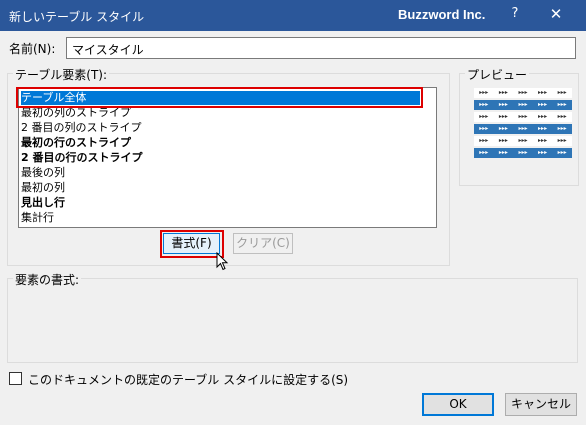 This screenshot has height=425, width=586. I want to click on list-item: 最初の行のストライプ, so click(76, 143).